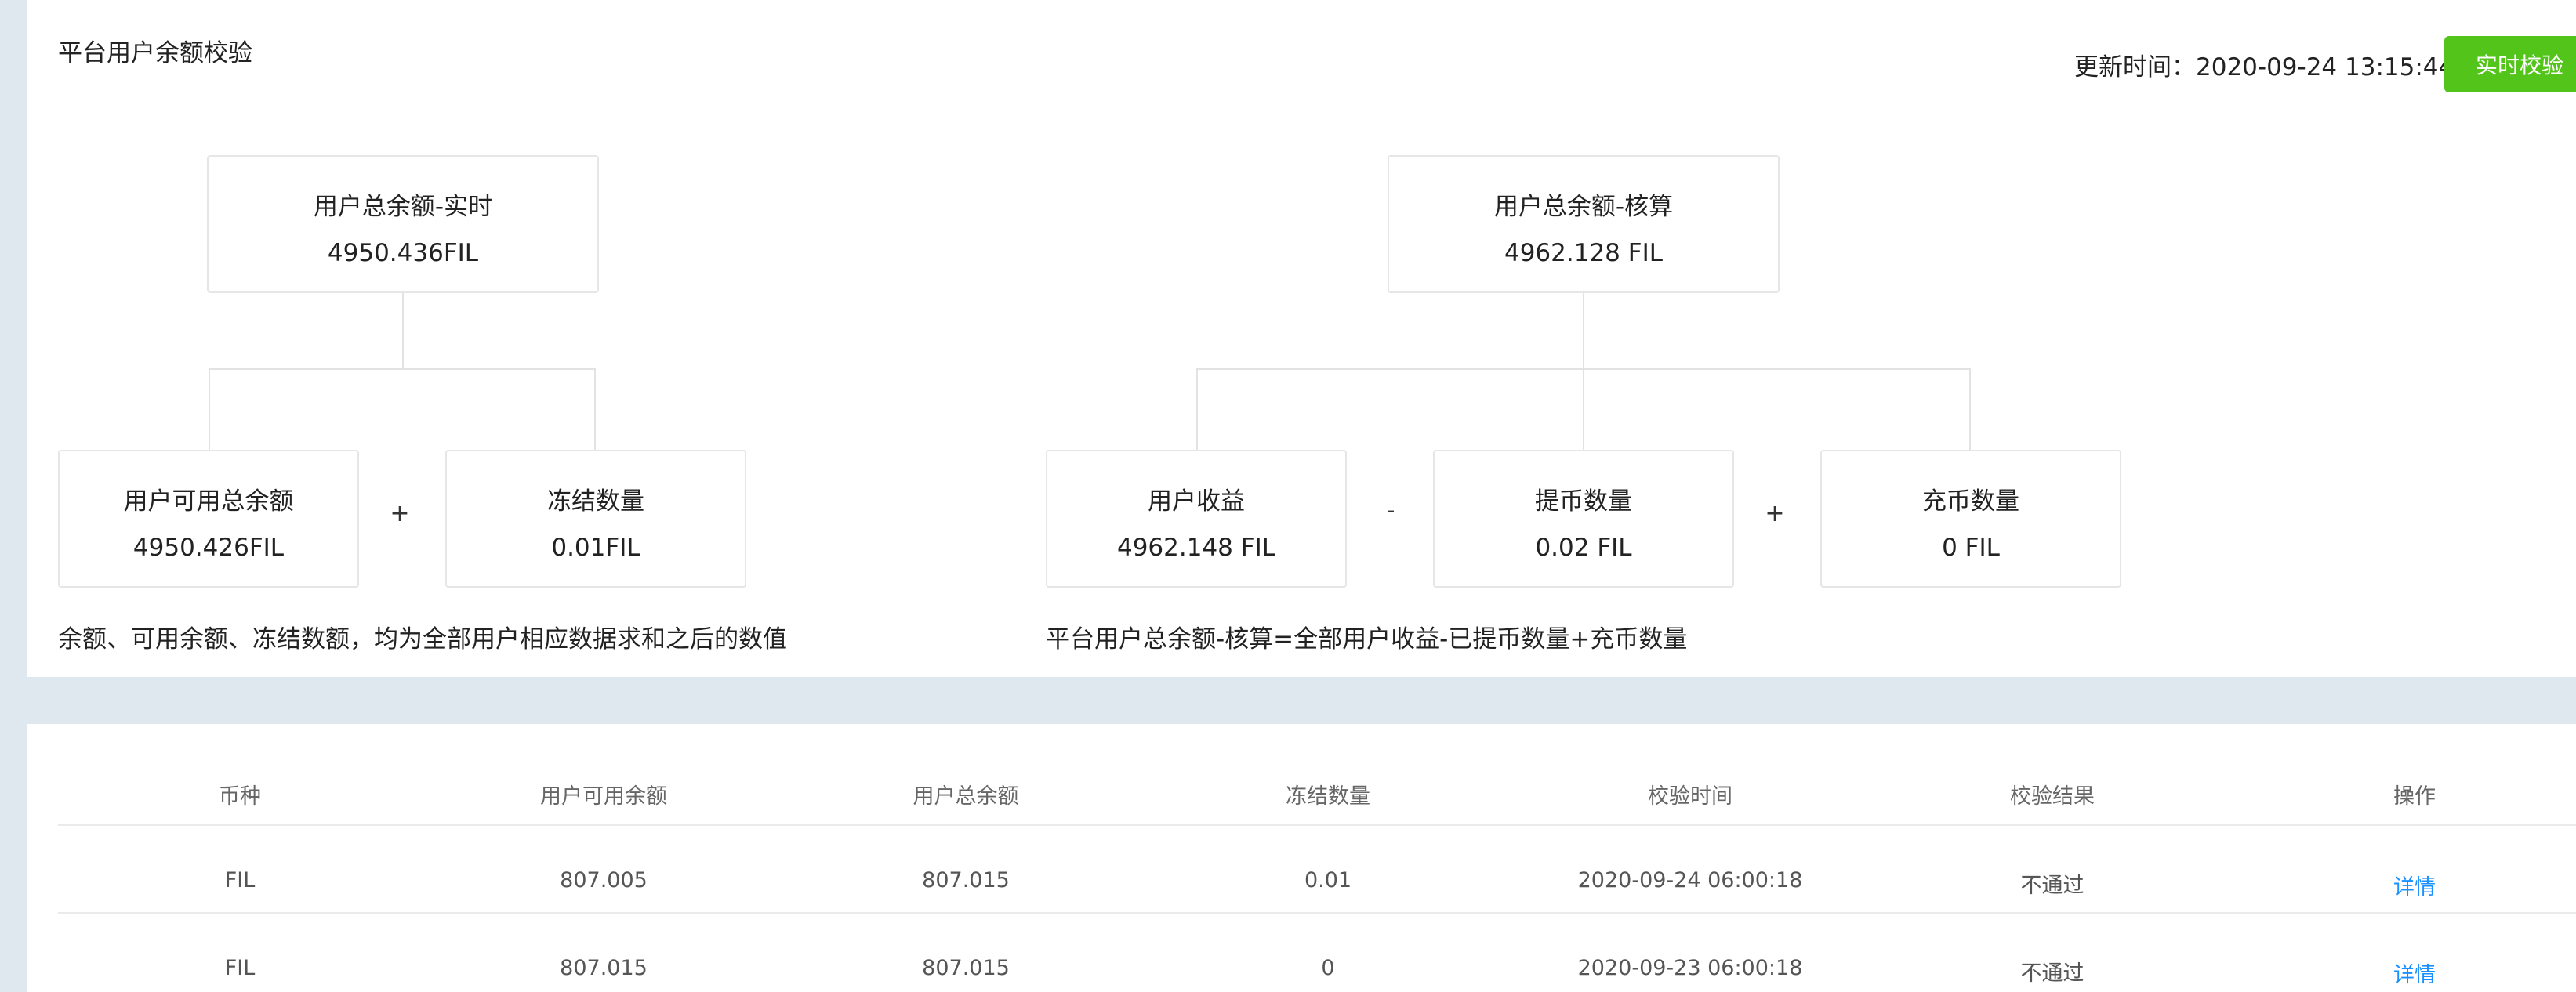  What do you see at coordinates (1197, 519) in the screenshot?
I see `user-income-box: 用户收益 4962.148 FIL` at bounding box center [1197, 519].